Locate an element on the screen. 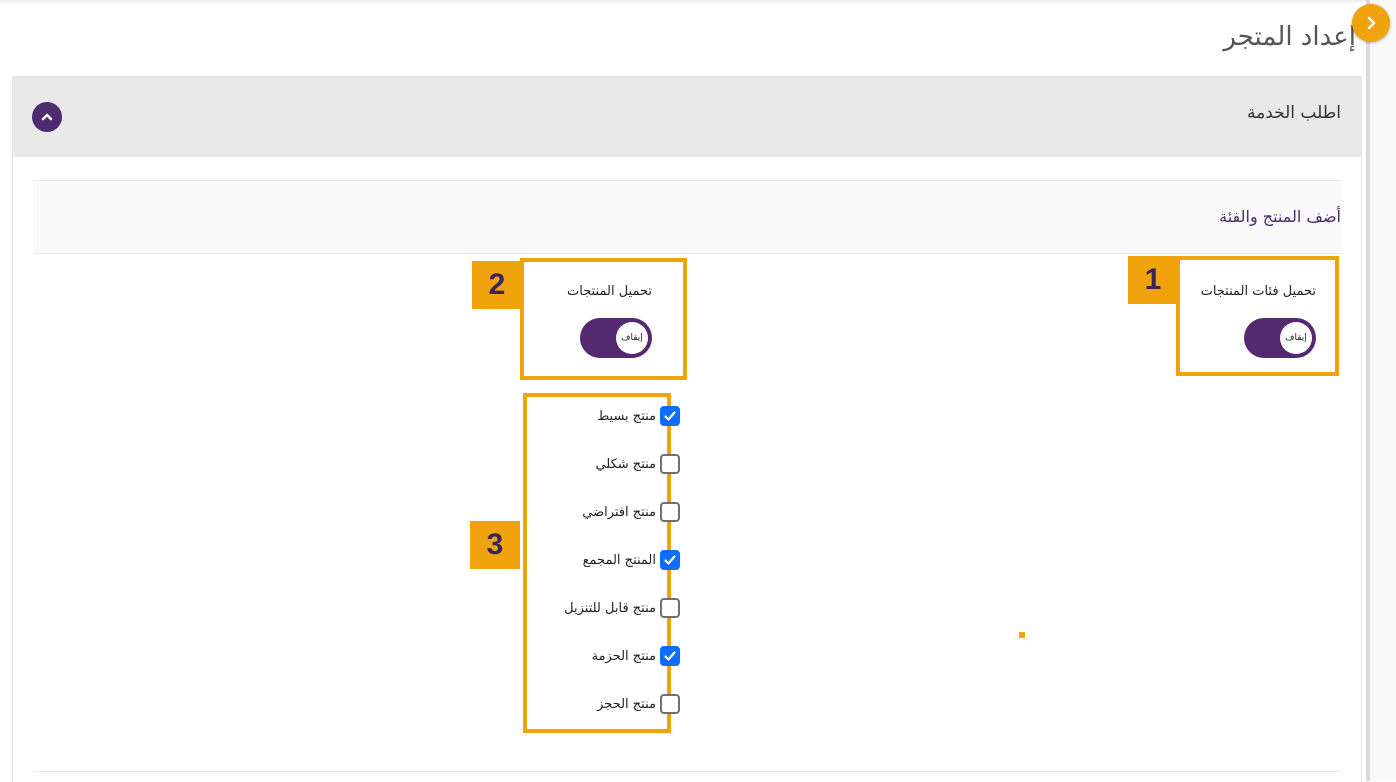  checkbox-label: منتج الحجز is located at coordinates (626, 704).